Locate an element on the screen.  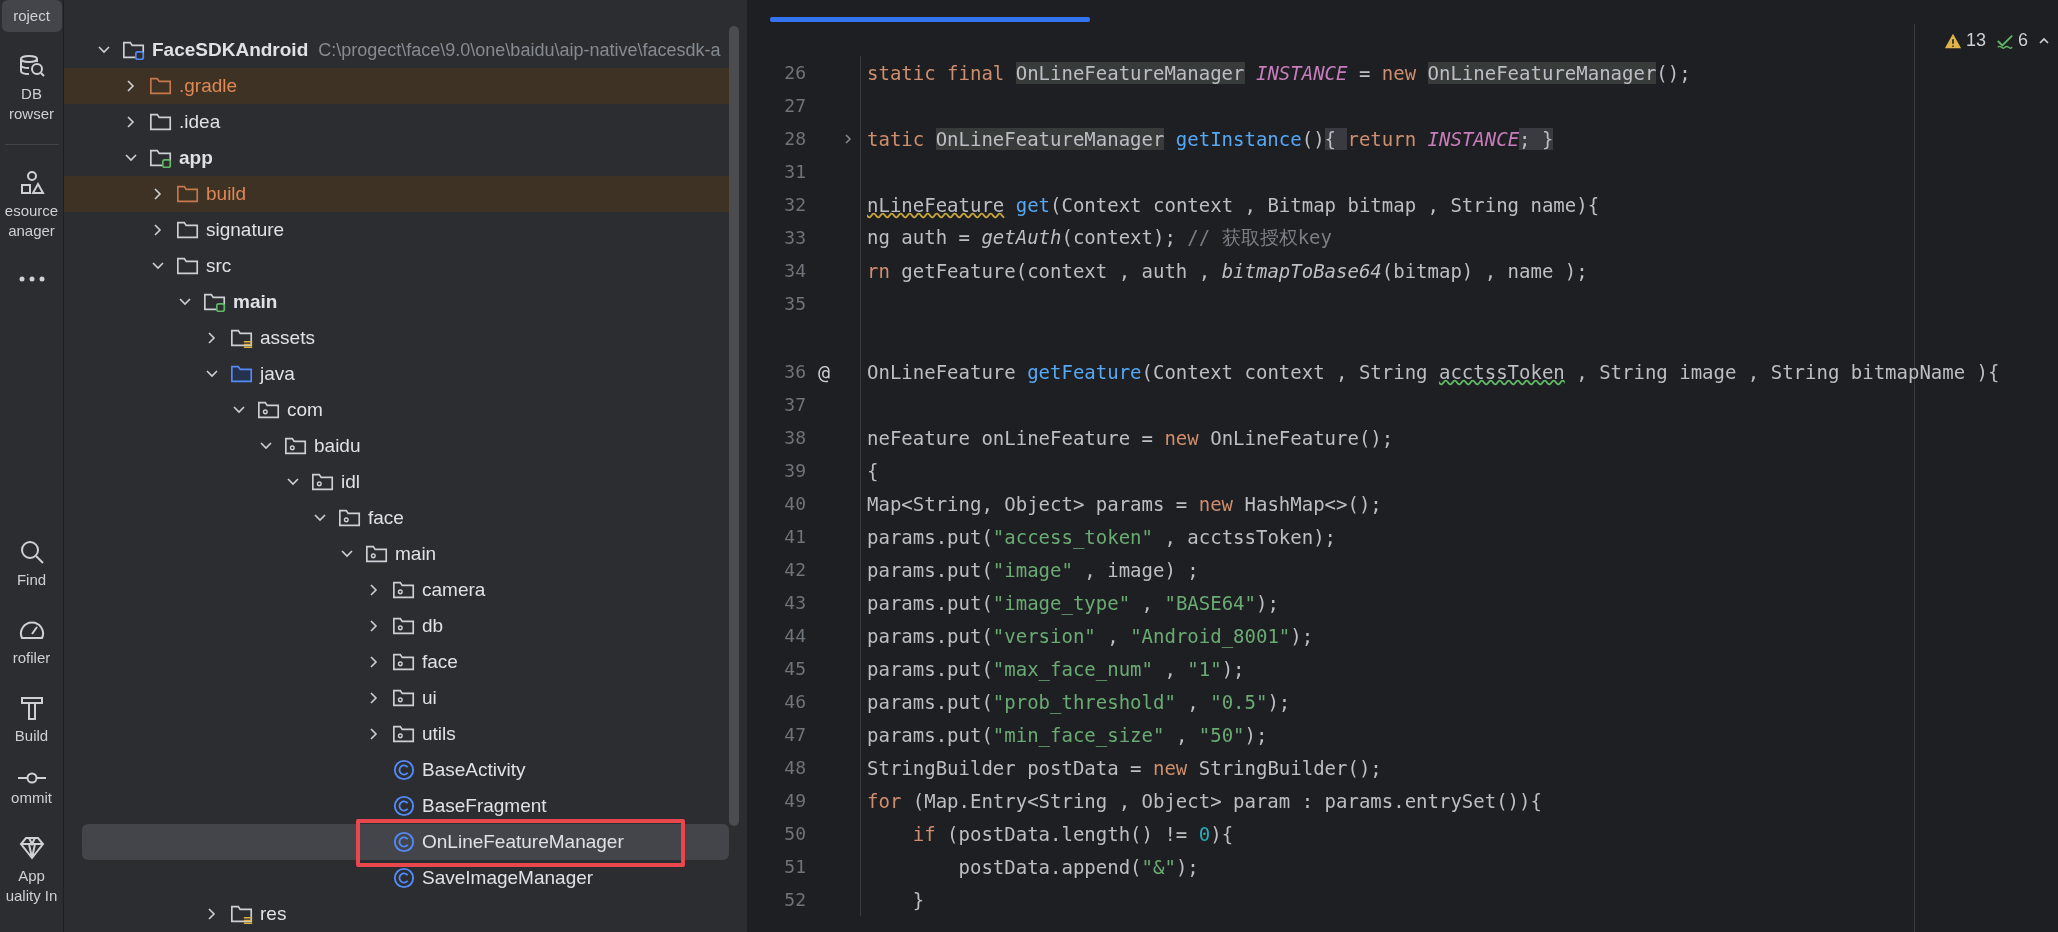
override-marker: @ is located at coordinates (823, 371).